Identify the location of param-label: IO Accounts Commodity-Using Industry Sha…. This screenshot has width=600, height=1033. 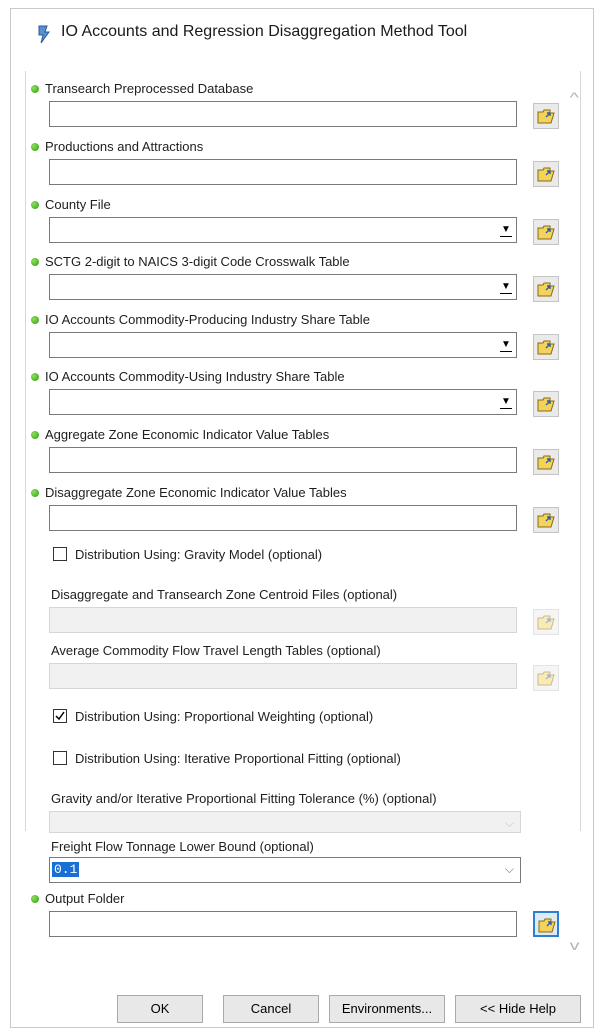
(195, 376).